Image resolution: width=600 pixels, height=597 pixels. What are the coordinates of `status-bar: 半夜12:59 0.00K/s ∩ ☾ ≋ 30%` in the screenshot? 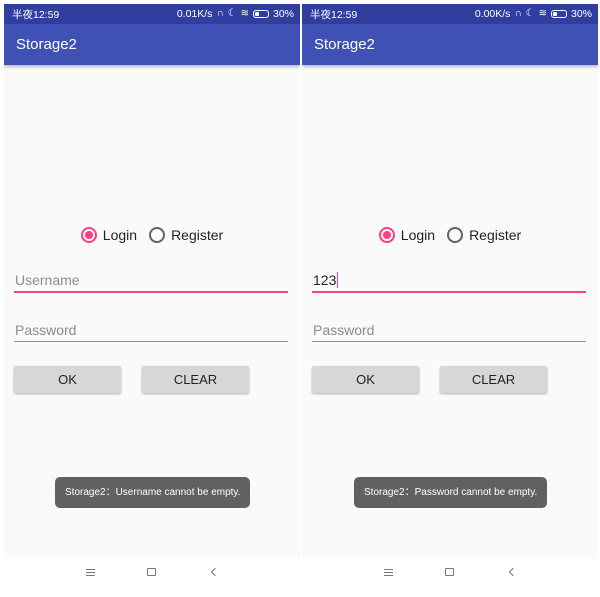 It's located at (450, 14).